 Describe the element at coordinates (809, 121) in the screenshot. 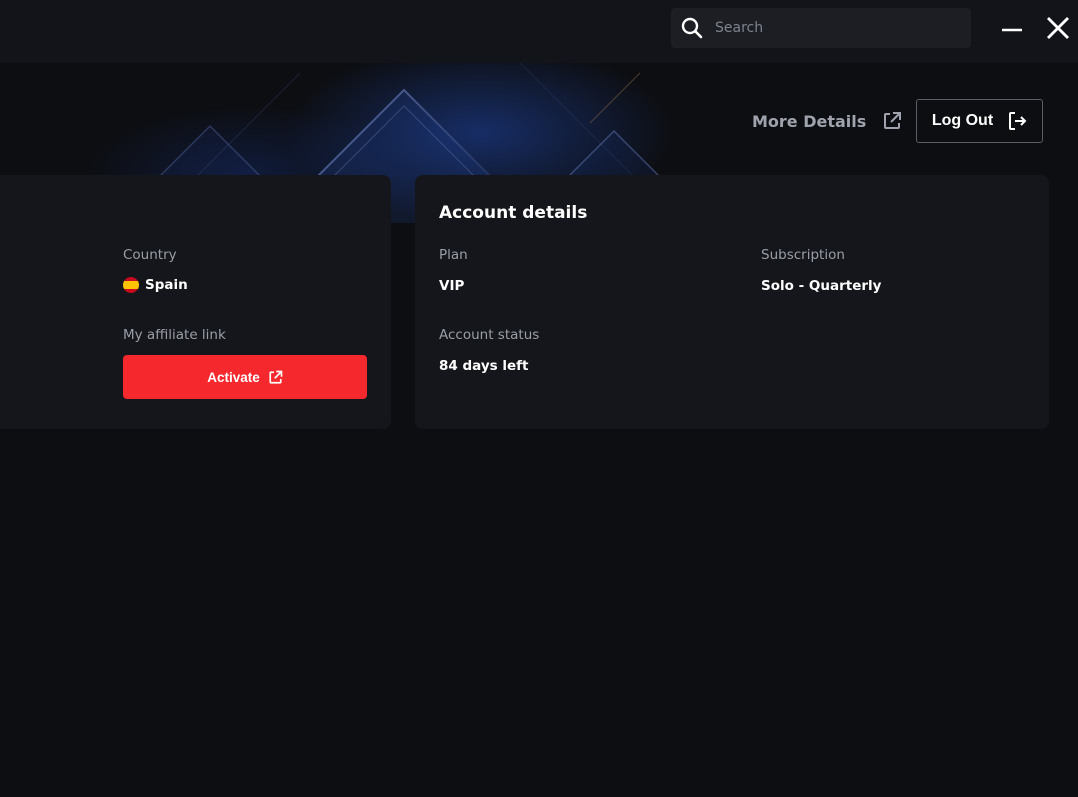

I see `more-details-label: More Details` at that location.